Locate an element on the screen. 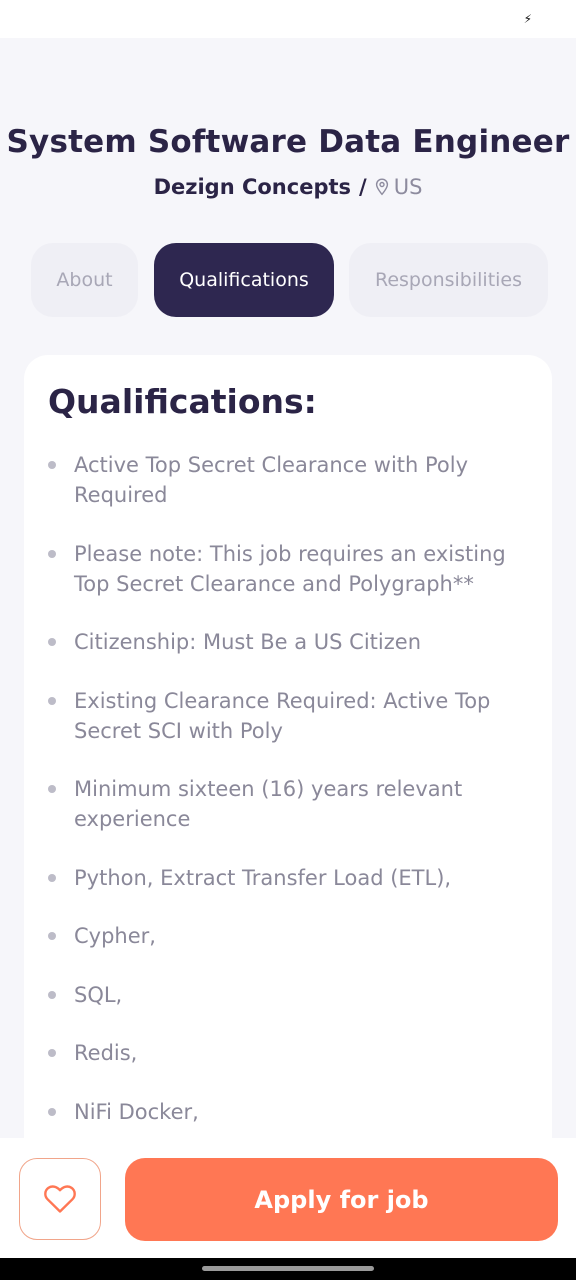 This screenshot has height=1280, width=576. job-title: System Software Data Engineer is located at coordinates (288, 142).